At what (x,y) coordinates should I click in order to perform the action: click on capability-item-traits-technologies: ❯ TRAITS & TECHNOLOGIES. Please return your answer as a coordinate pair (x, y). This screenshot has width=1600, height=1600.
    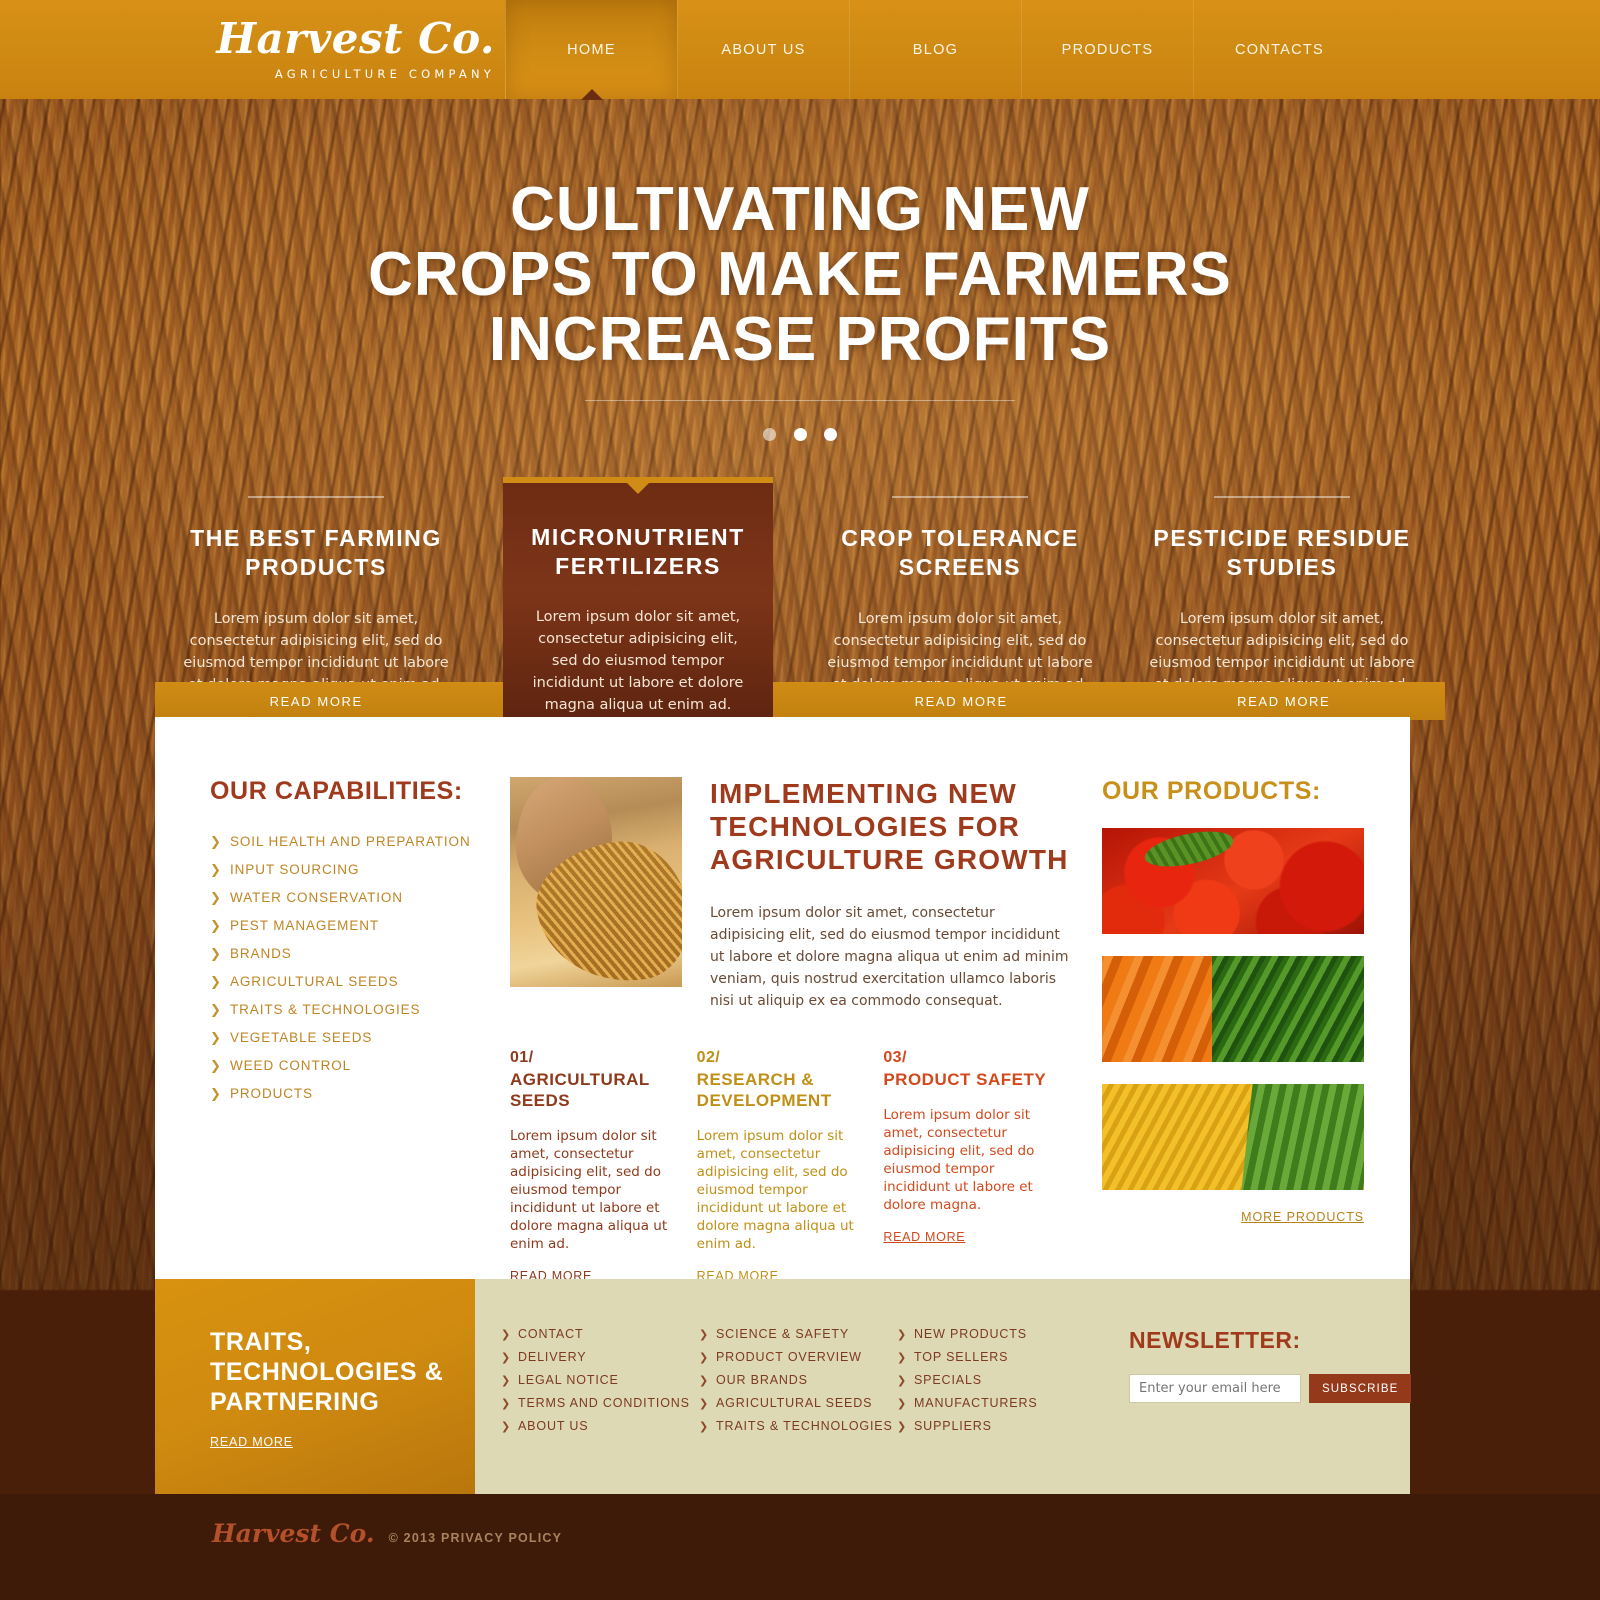
    Looking at the image, I should click on (355, 1010).